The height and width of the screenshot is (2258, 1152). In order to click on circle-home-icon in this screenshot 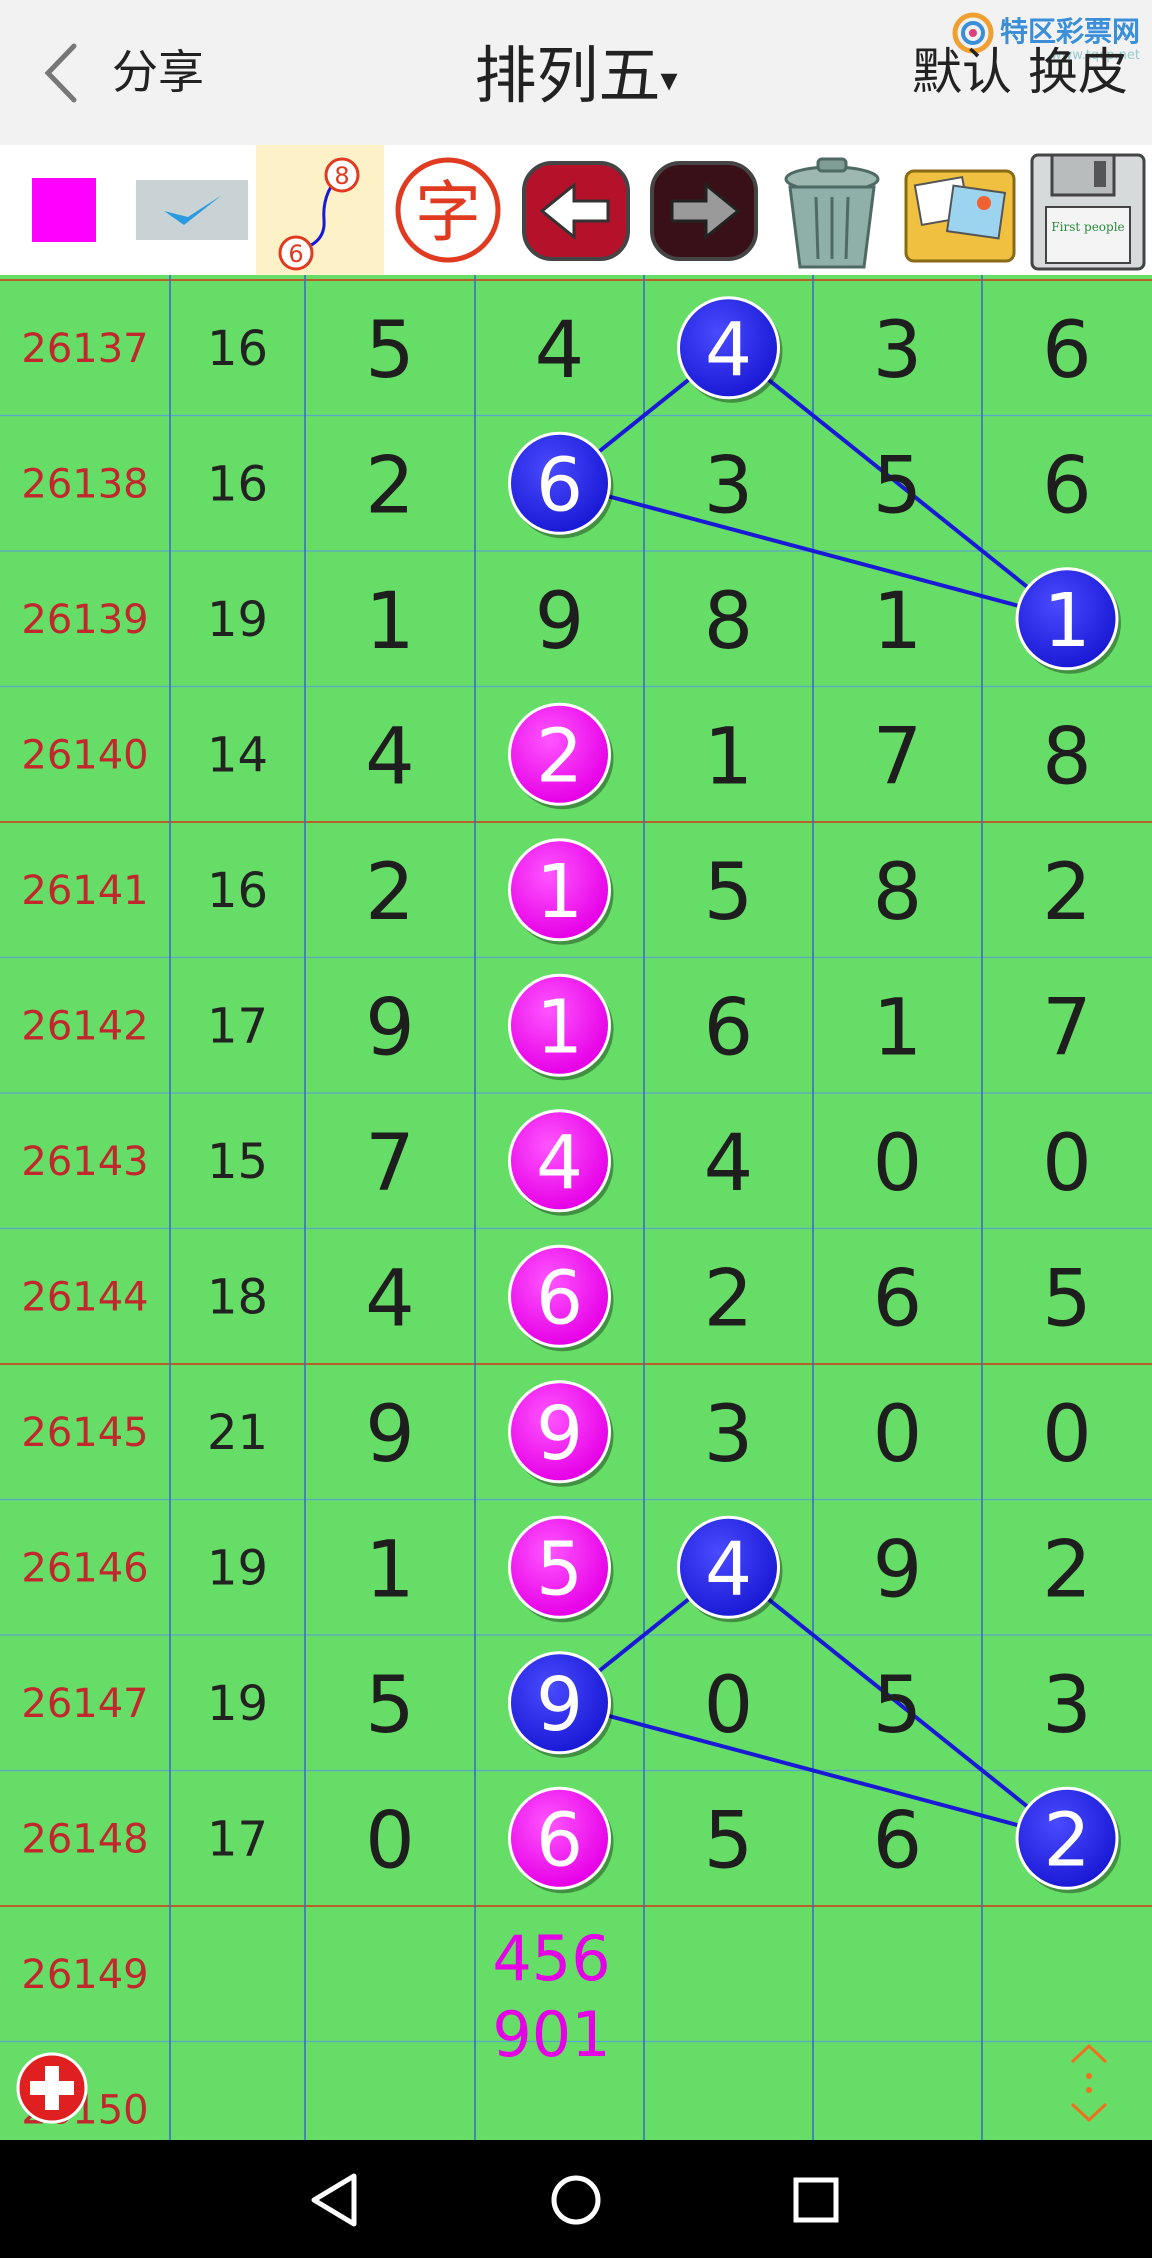, I will do `click(576, 2200)`.